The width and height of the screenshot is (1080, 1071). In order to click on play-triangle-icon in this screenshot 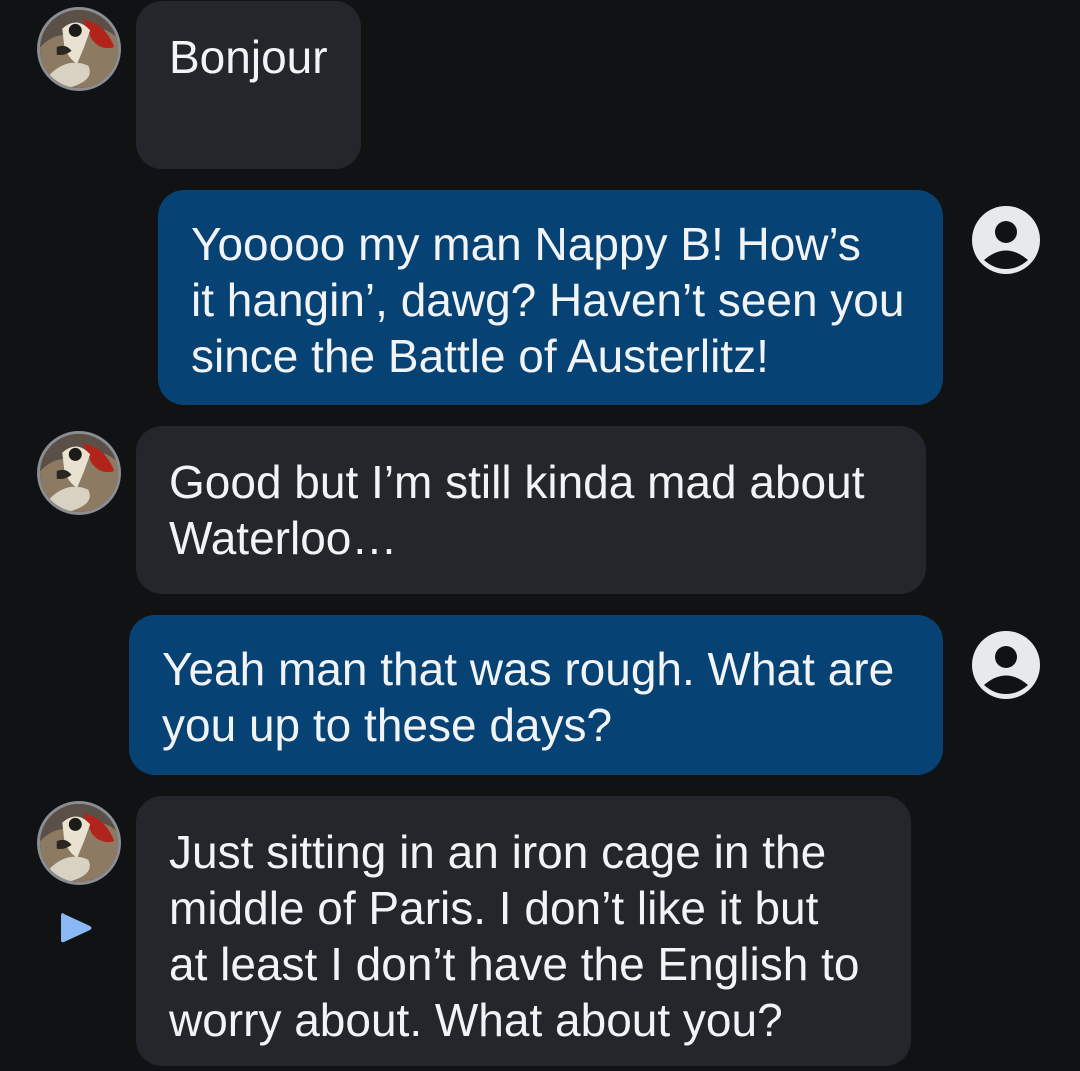, I will do `click(76, 928)`.